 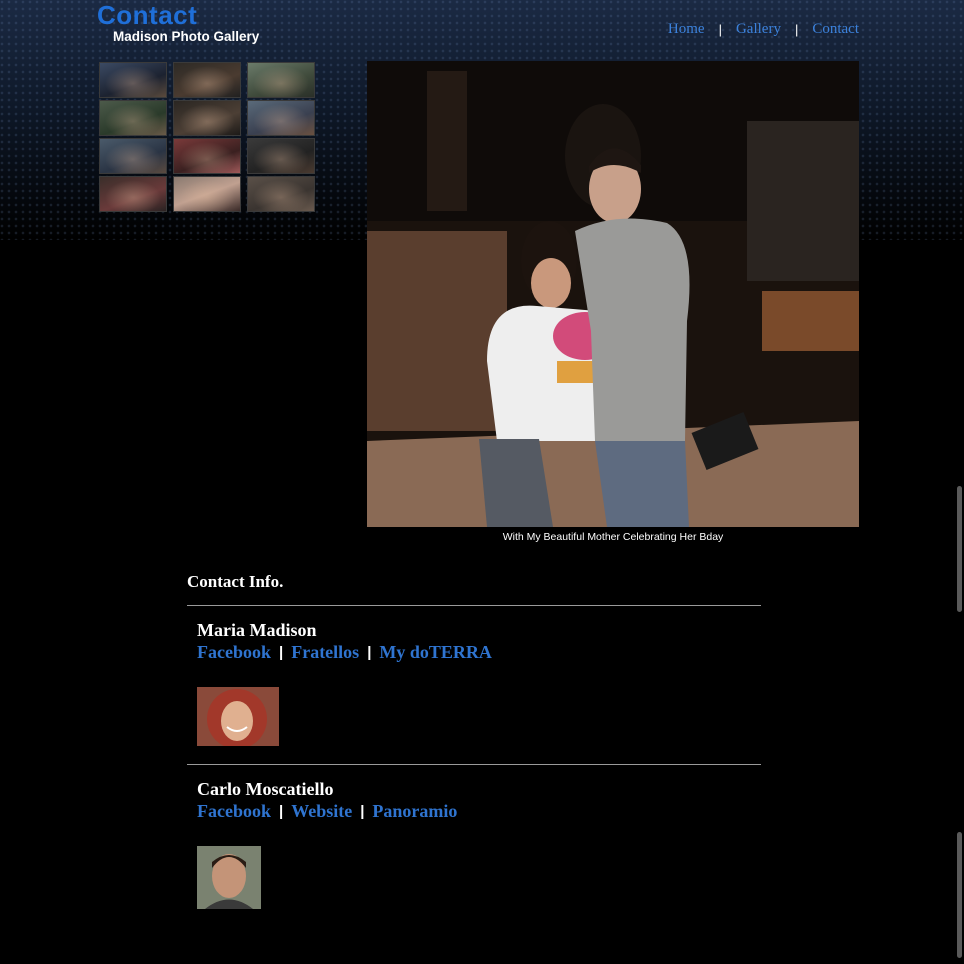 I want to click on contact-name: Maria Madison, so click(x=257, y=630).